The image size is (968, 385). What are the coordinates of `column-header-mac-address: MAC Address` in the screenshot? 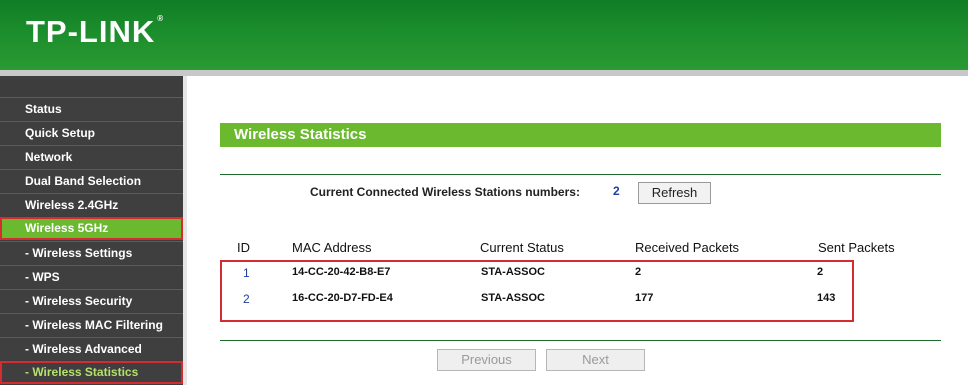 It's located at (332, 247).